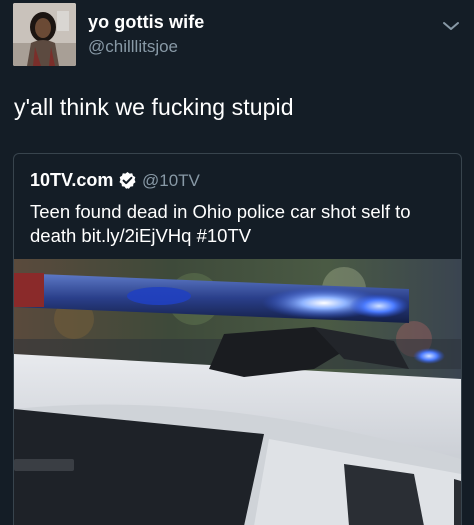 The width and height of the screenshot is (474, 525). Describe the element at coordinates (71, 180) in the screenshot. I see `quoted-display-name: 10TV.com` at that location.